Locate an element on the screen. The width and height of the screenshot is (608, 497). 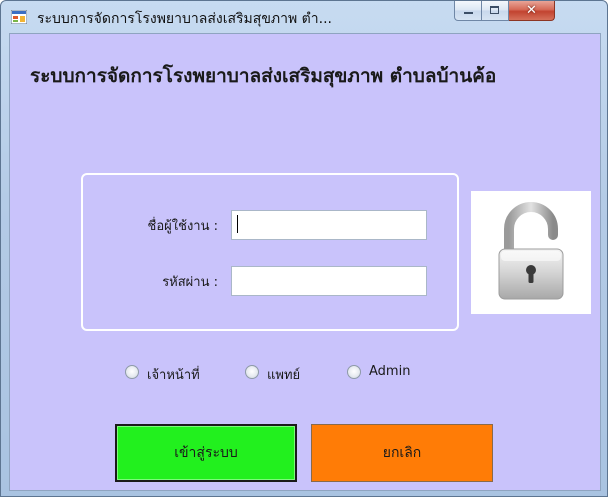
role-label-officer: เจ้าหน้าที่ is located at coordinates (173, 374).